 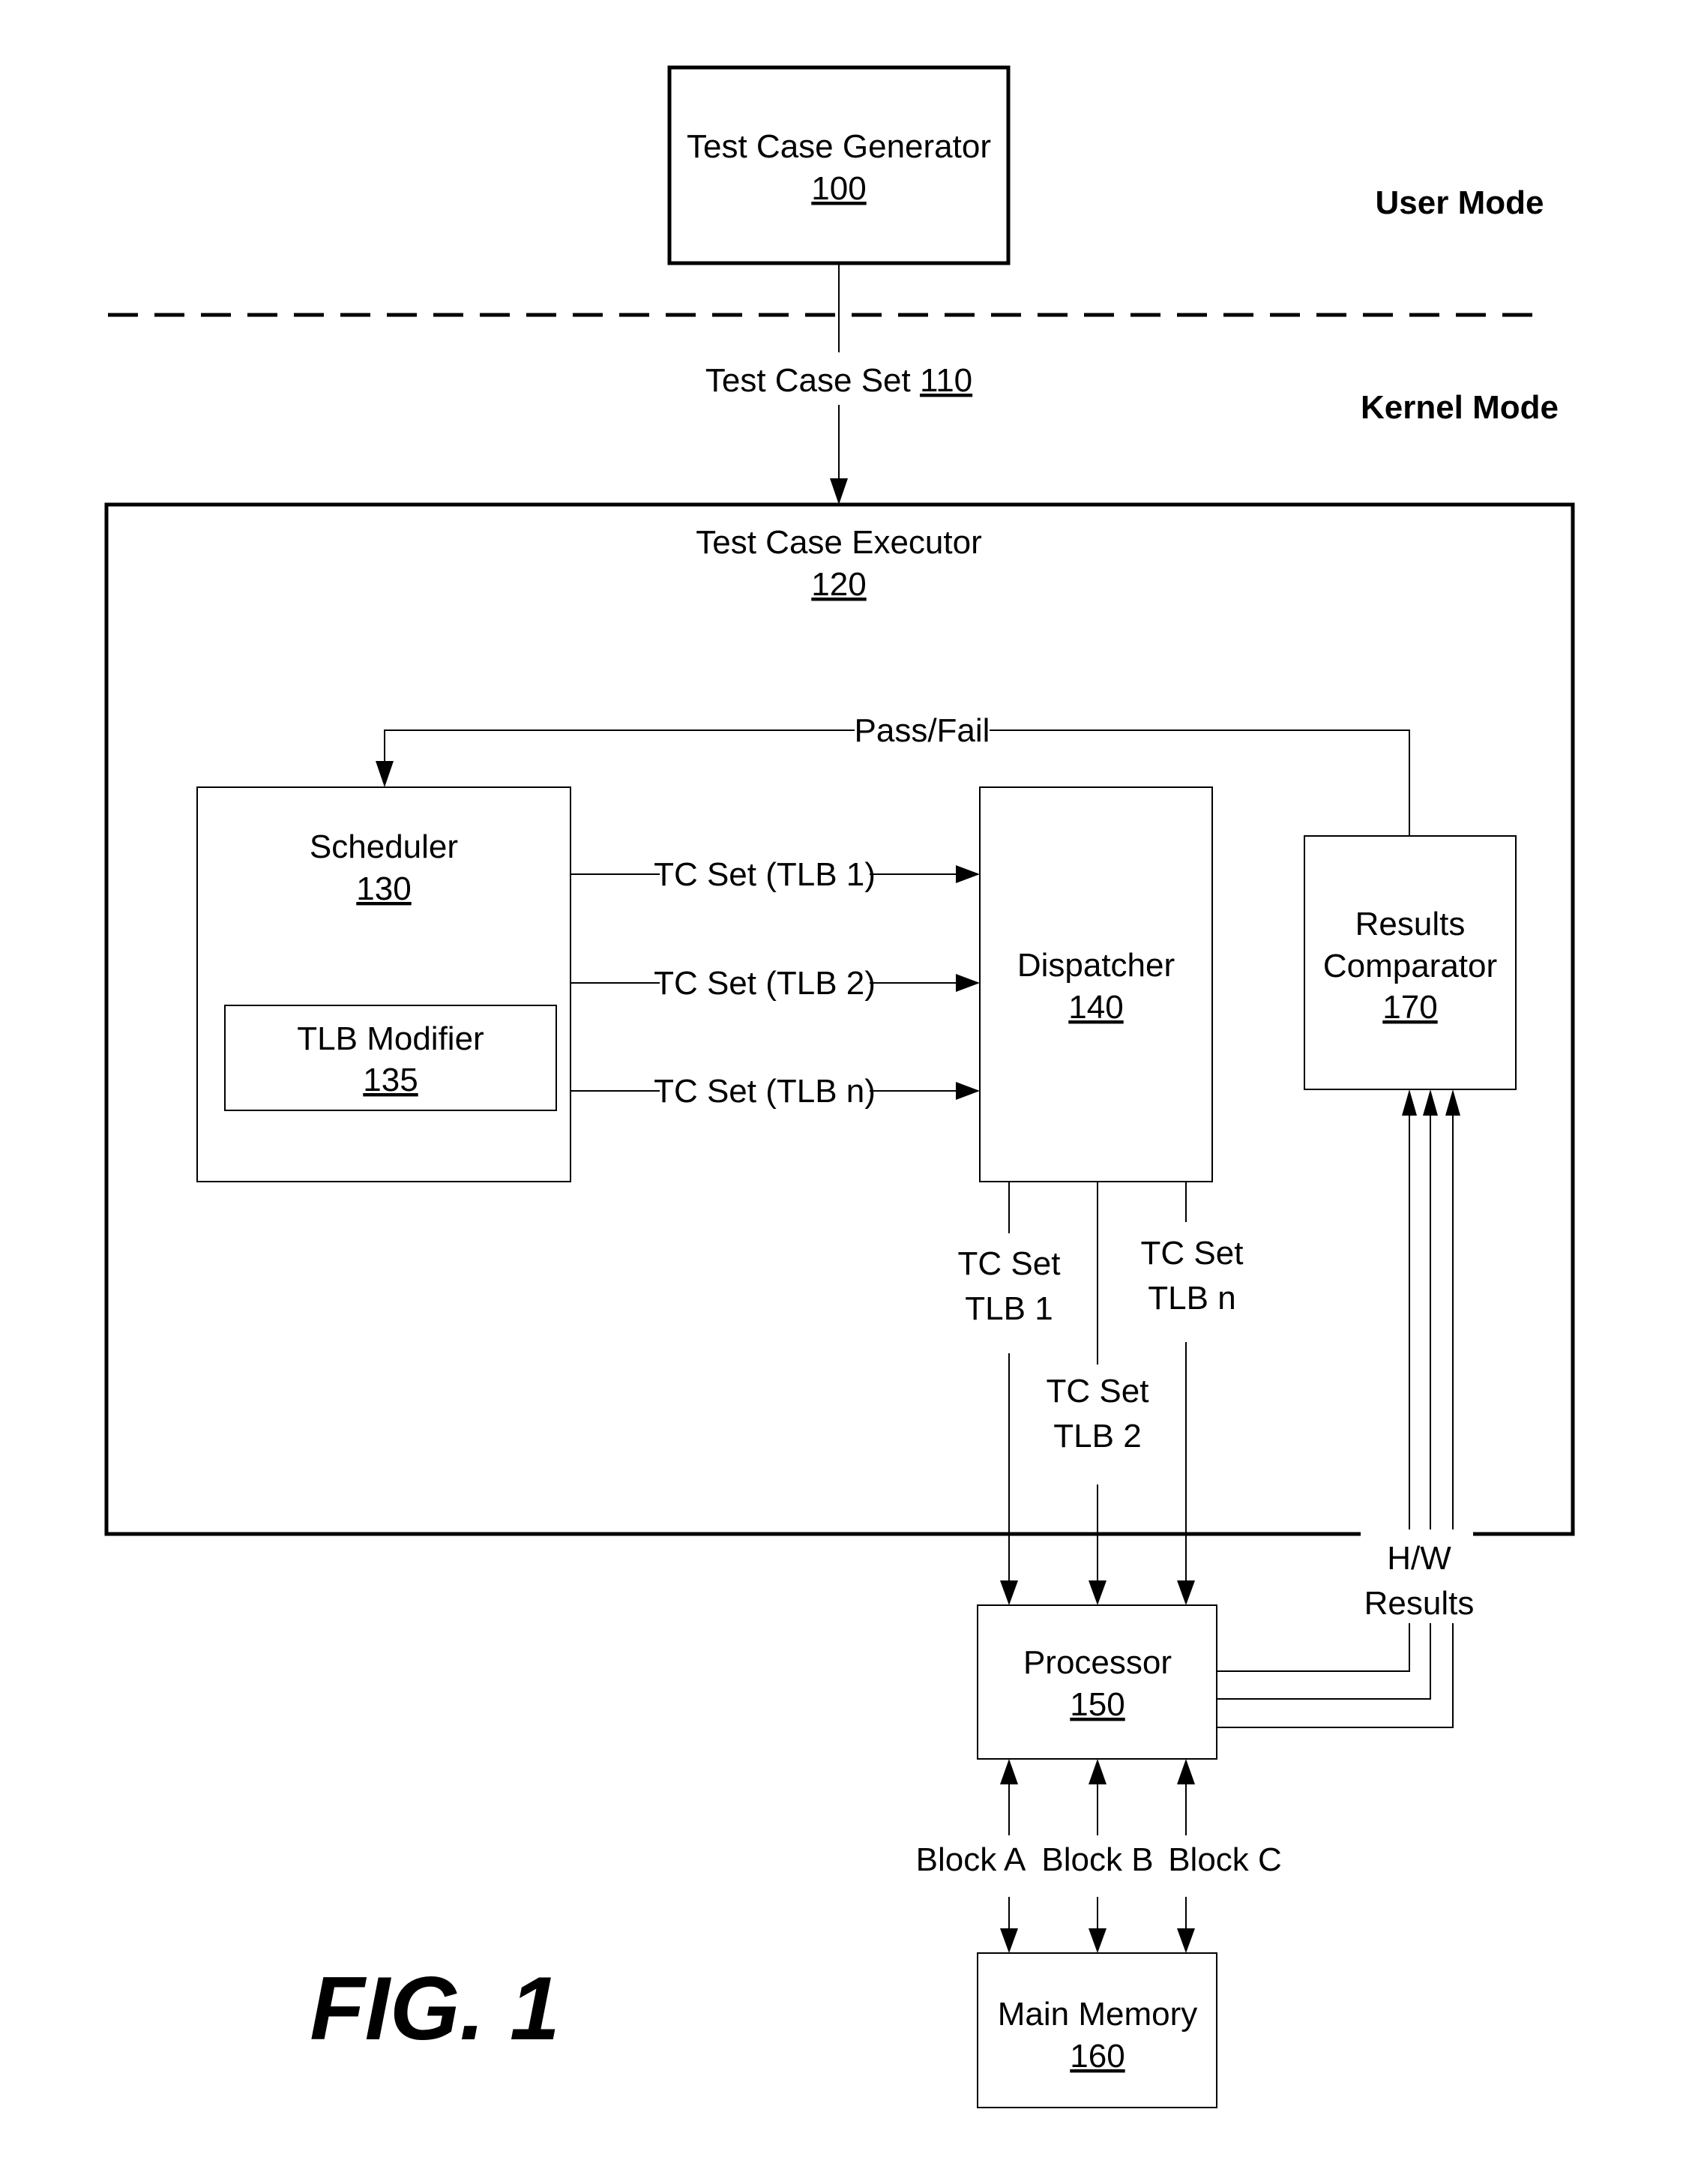 I want to click on test-case-set-edge: Test Case Set 110, so click(x=839, y=384).